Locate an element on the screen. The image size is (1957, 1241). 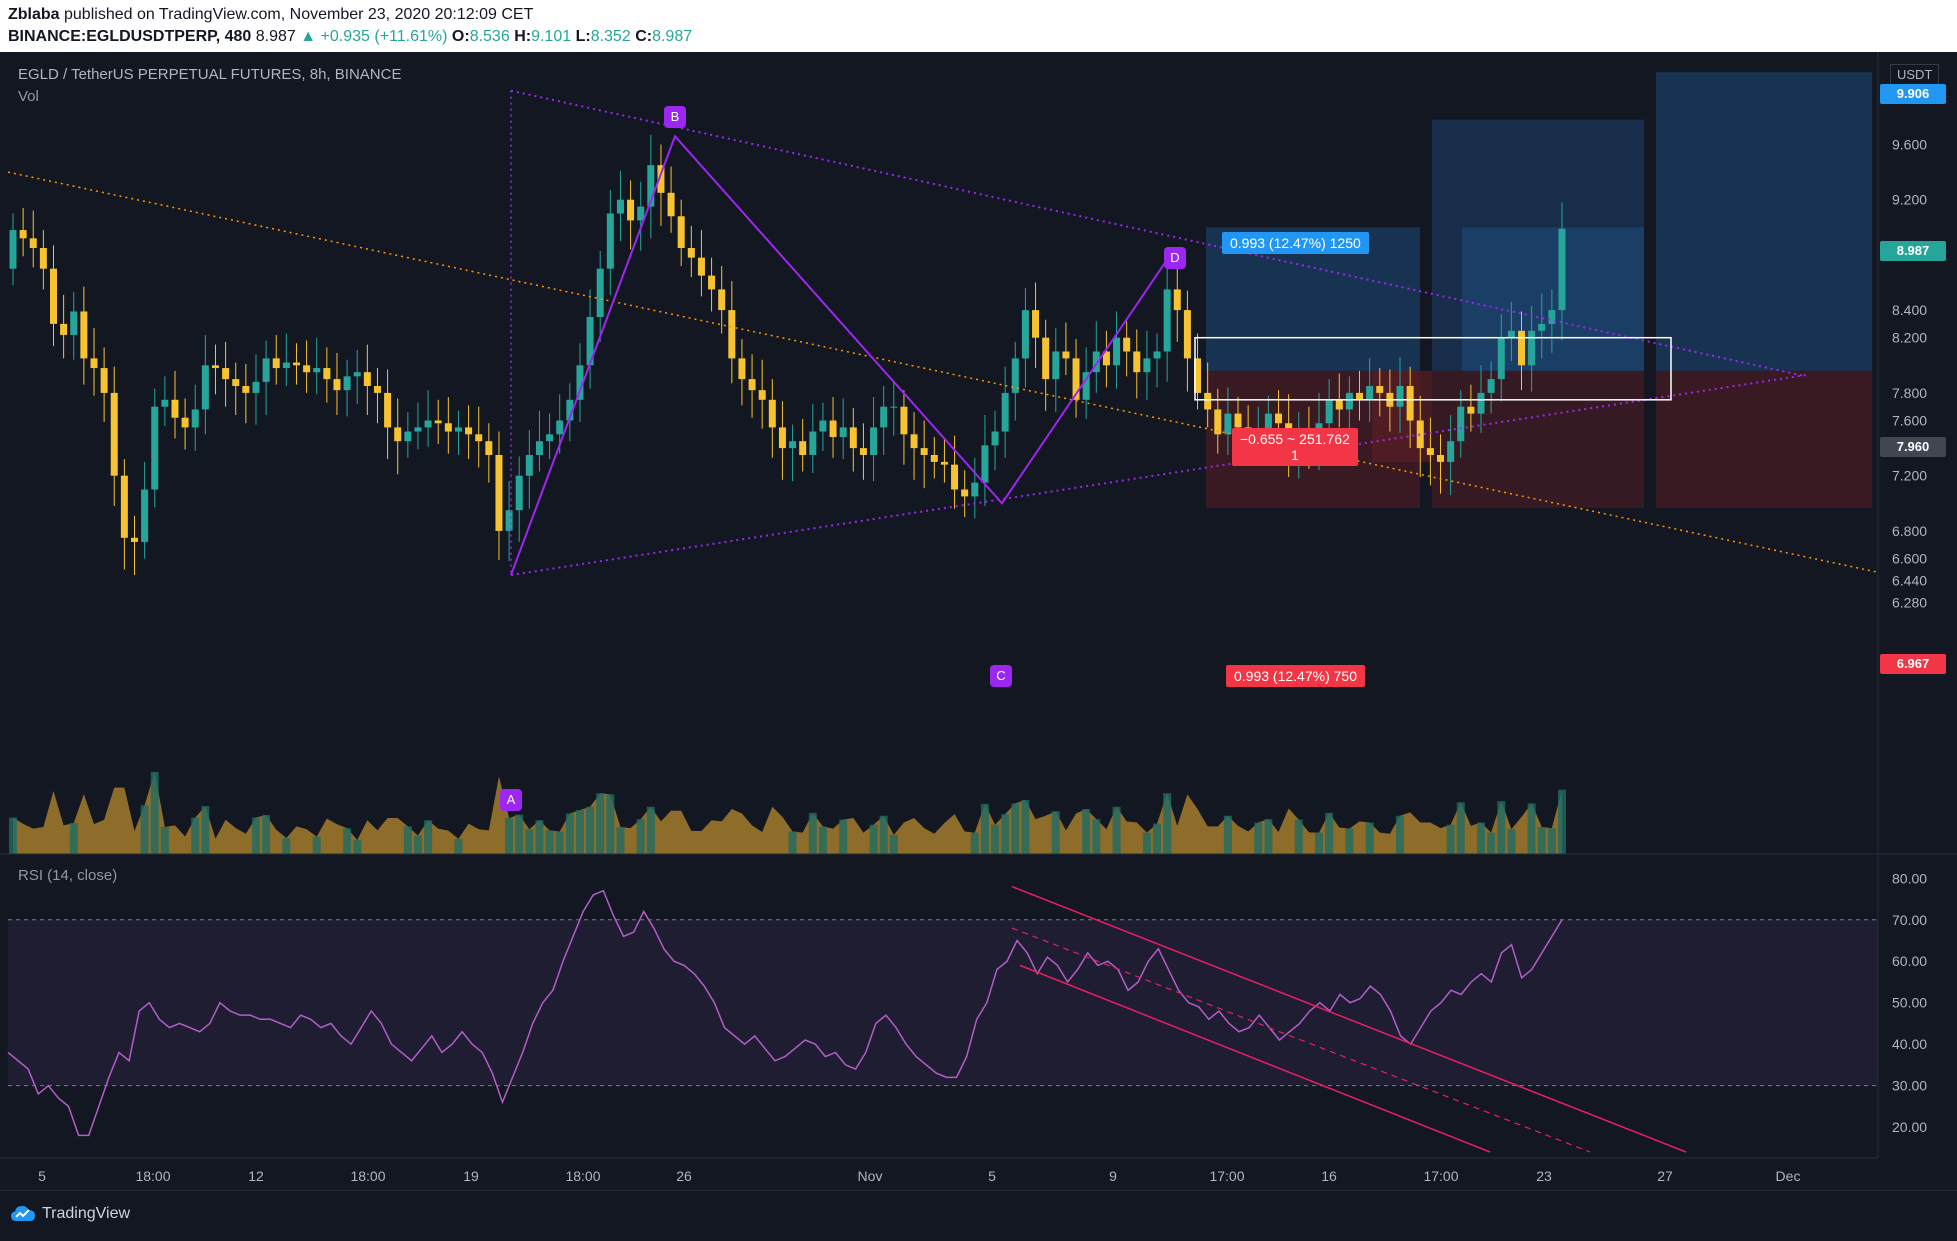
pnl-info-box: −0.655 ~ 251.762 1 is located at coordinates (1295, 447).